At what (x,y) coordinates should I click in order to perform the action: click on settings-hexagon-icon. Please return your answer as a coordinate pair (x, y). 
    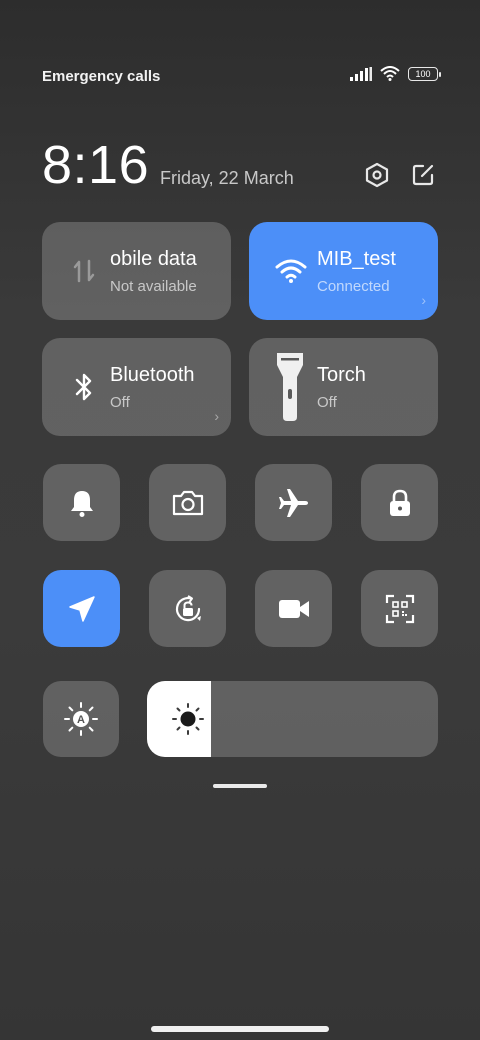
    Looking at the image, I should click on (377, 175).